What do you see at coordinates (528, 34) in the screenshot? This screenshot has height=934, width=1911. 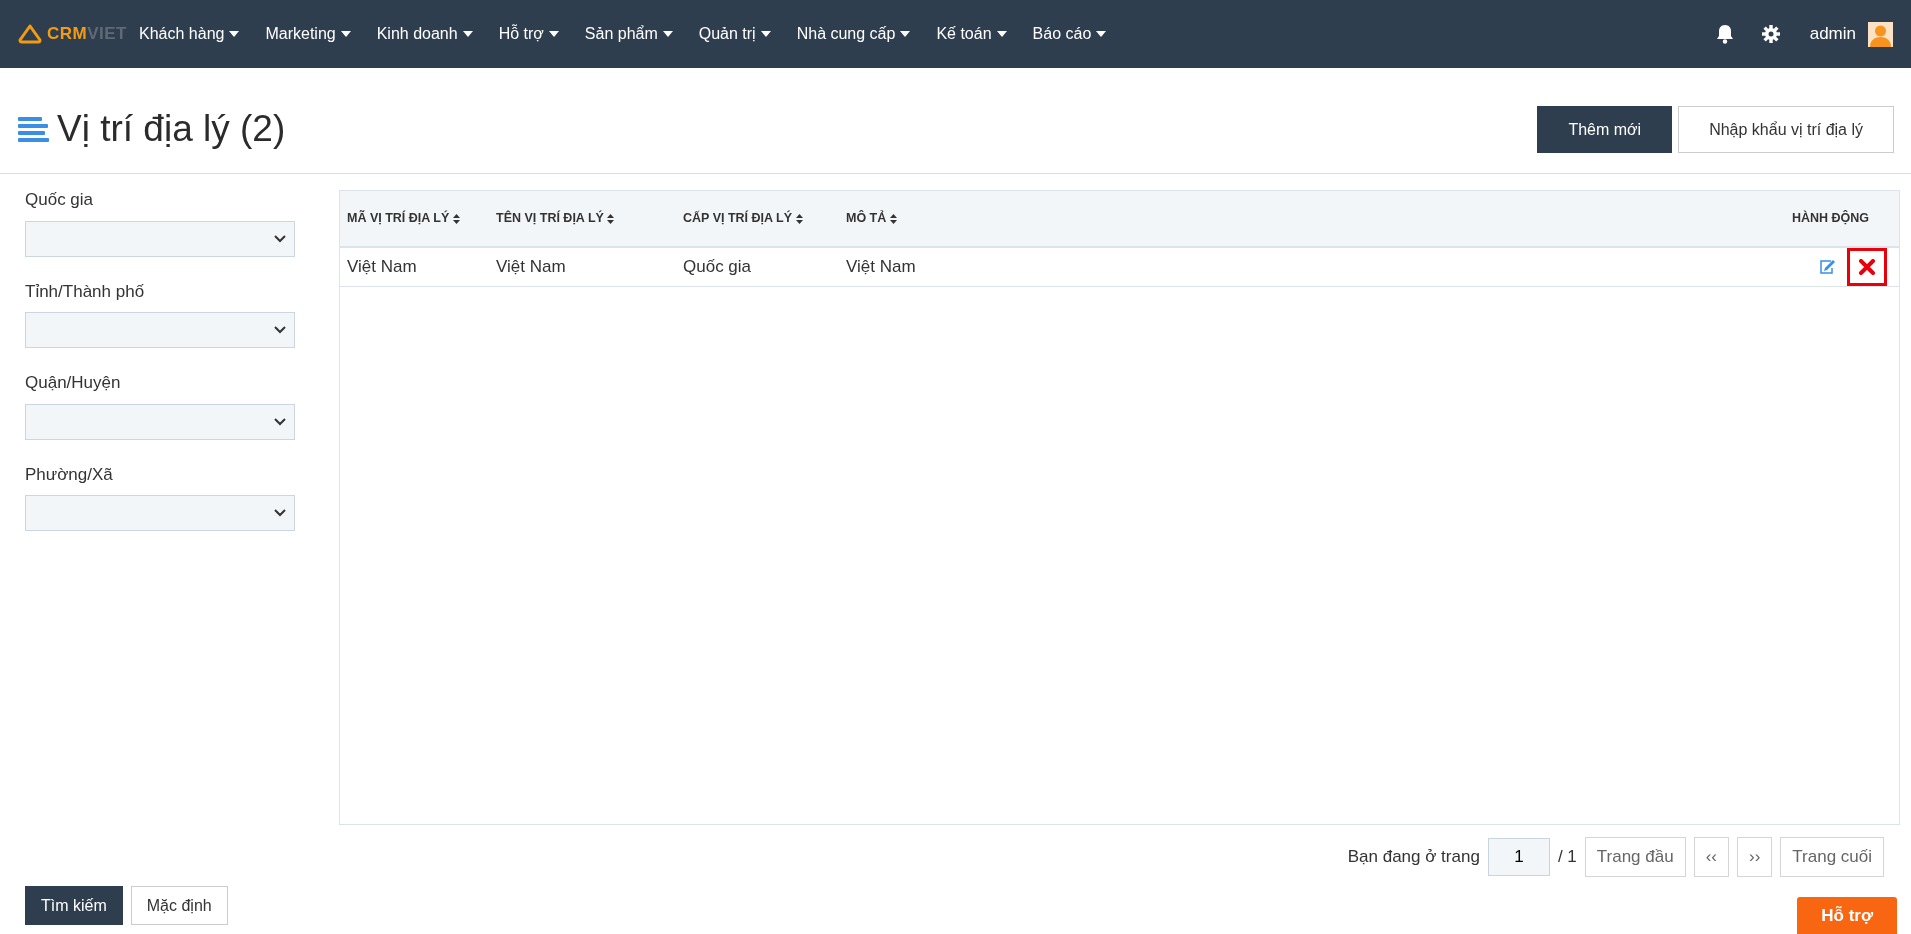 I see `menu-item: Hỗ trợ` at bounding box center [528, 34].